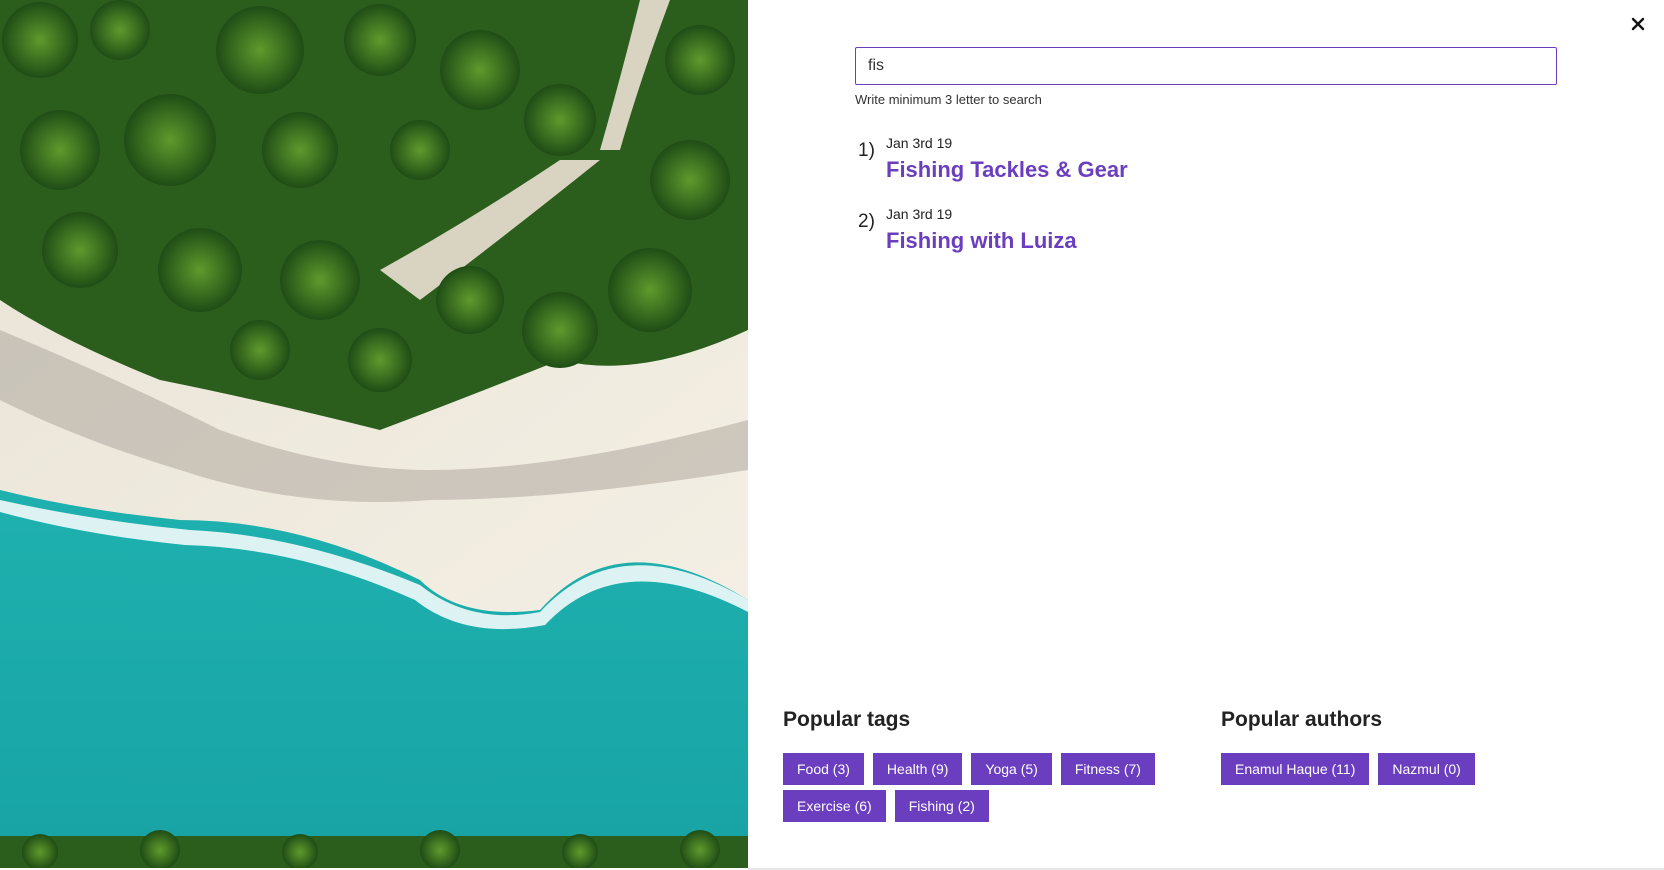 This screenshot has height=870, width=1664. Describe the element at coordinates (941, 806) in the screenshot. I see `tag-chip: Fishing (2)` at that location.